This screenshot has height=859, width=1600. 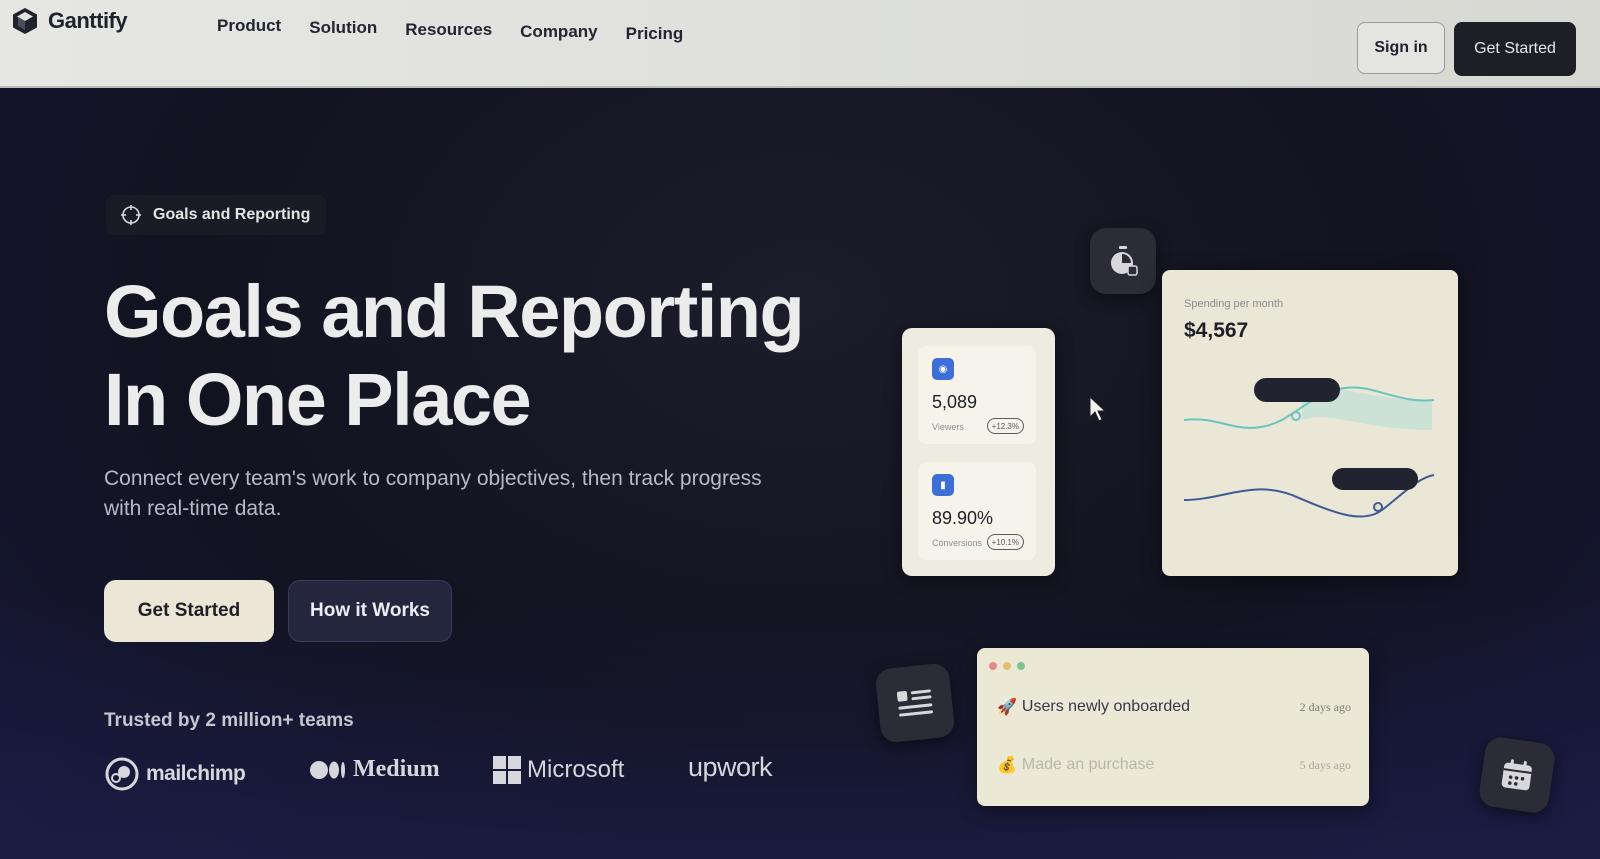 I want to click on mailchimp-logo: mailchimp, so click(x=175, y=774).